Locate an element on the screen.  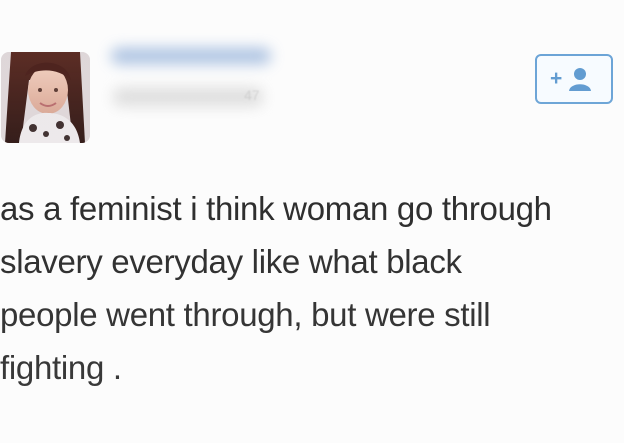
avatar is located at coordinates (45, 97).